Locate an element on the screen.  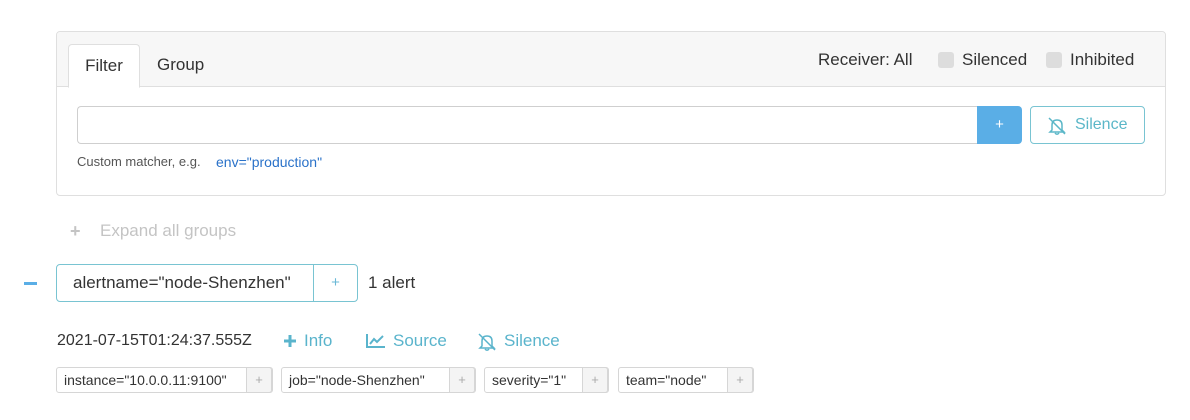
label-text: job="node-Shenzhen" is located at coordinates (357, 380).